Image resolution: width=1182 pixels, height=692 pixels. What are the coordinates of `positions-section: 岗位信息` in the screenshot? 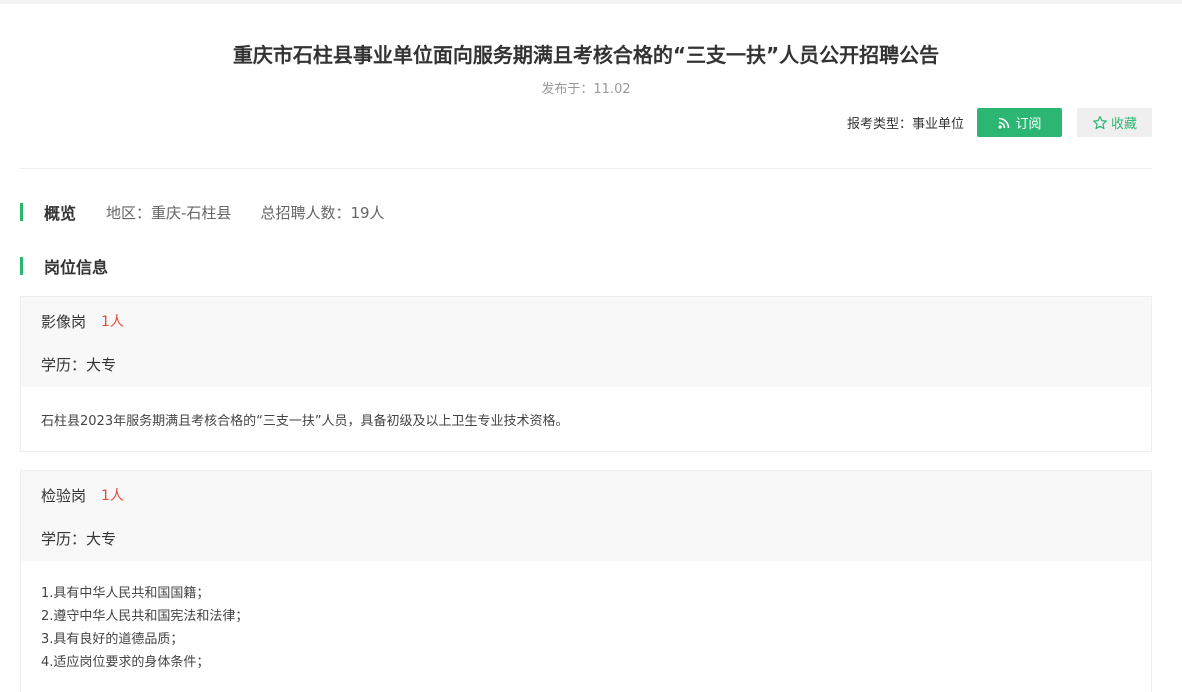 It's located at (586, 266).